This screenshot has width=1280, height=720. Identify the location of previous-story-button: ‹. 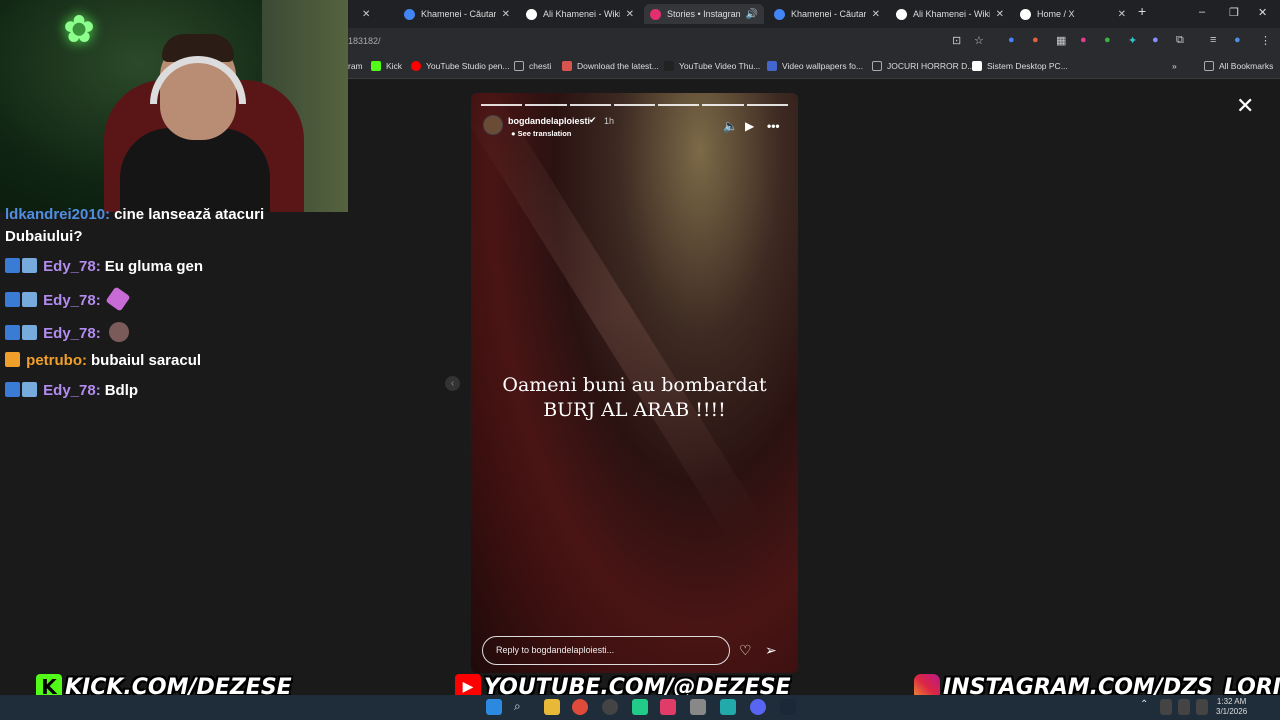
(452, 383).